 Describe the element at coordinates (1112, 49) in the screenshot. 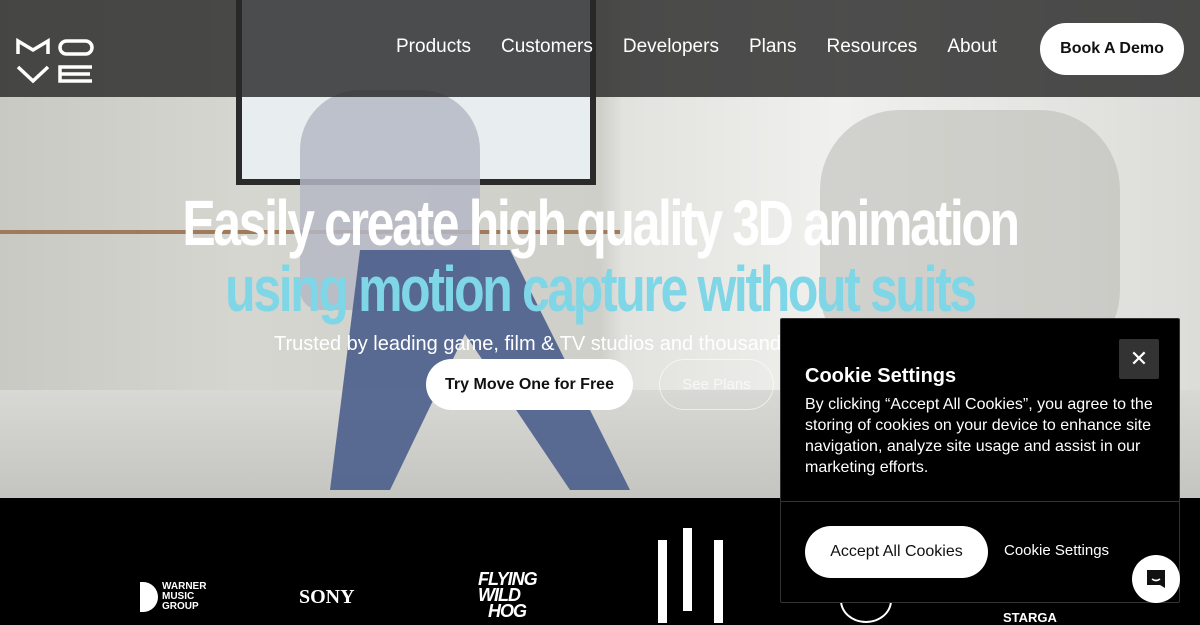

I see `book-demo-button: Book A Demo` at that location.